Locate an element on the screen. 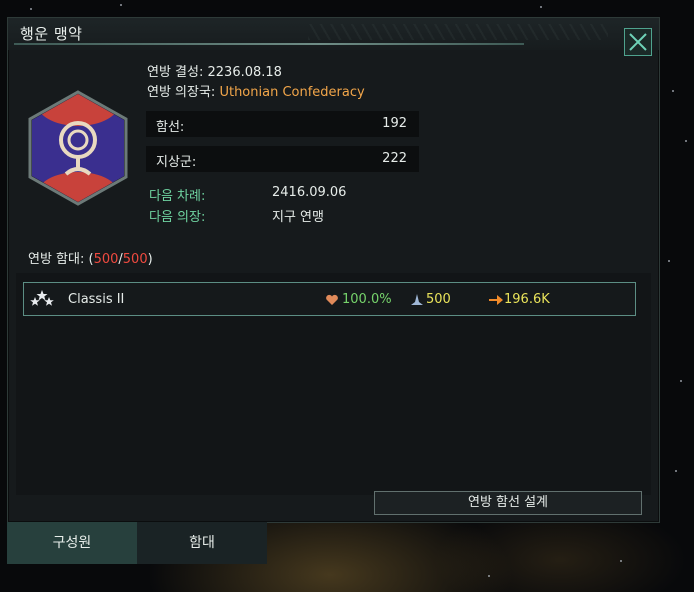 This screenshot has height=592, width=694. window-title: 행운 맹약 is located at coordinates (51, 34).